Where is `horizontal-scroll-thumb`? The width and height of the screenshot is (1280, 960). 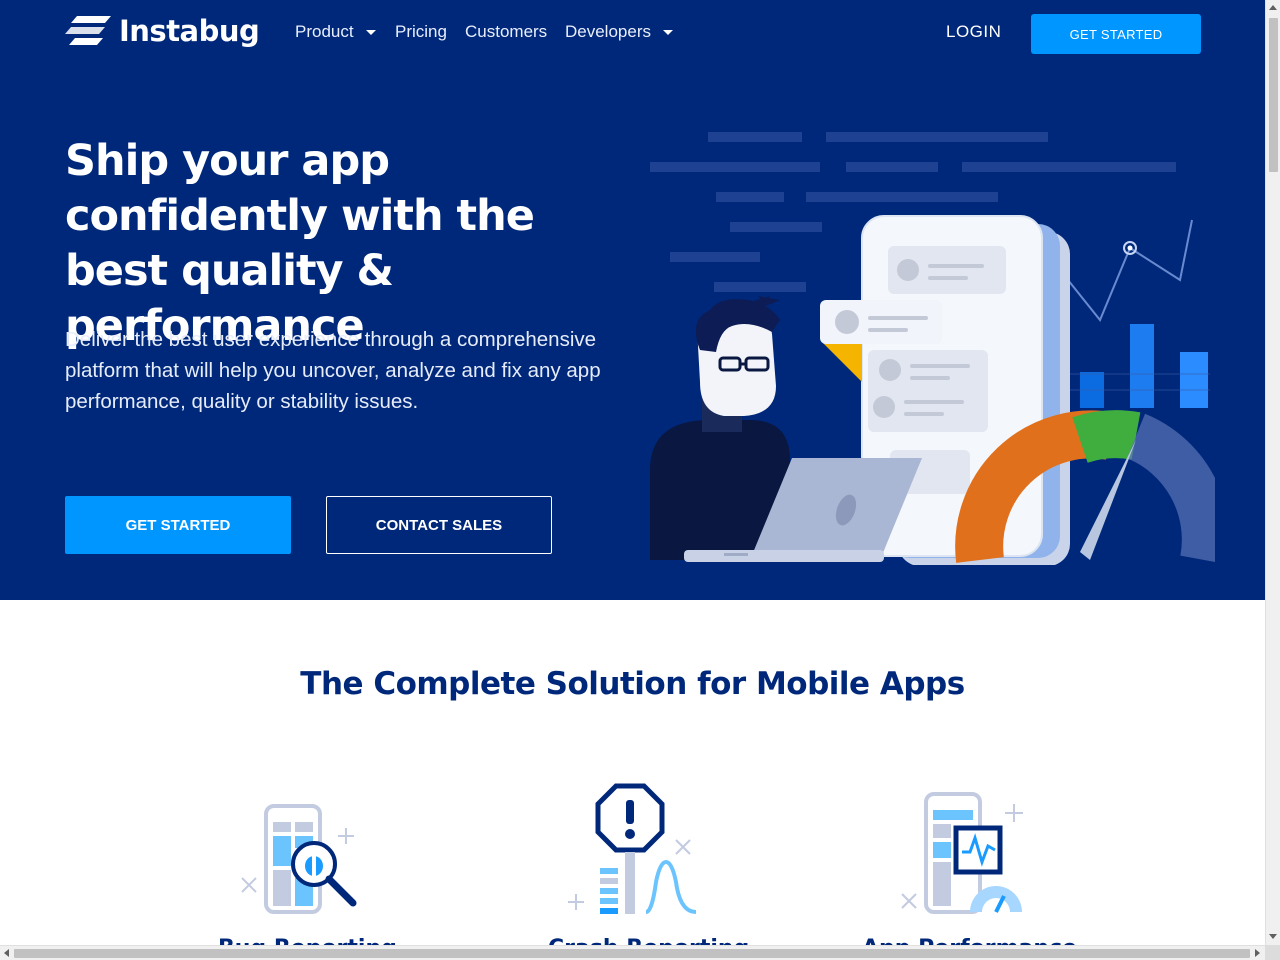 horizontal-scroll-thumb is located at coordinates (632, 953).